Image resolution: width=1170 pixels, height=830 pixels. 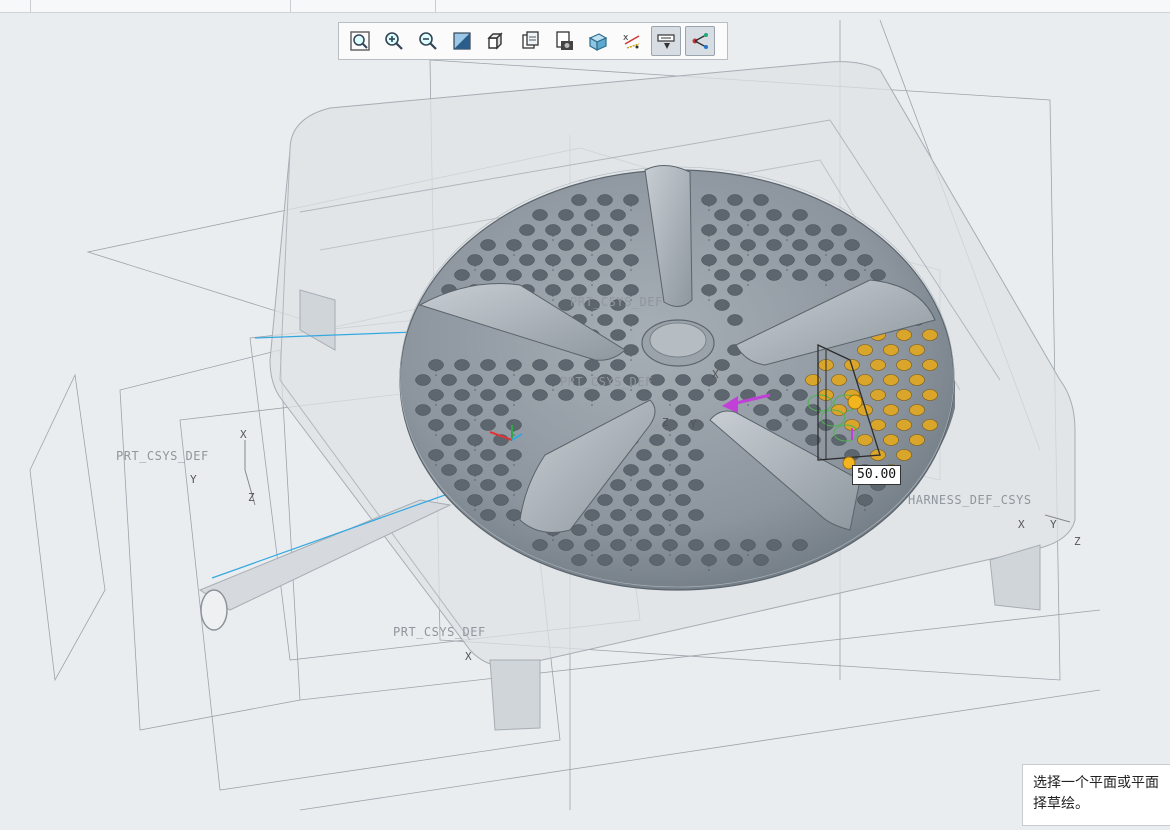 I want to click on spin-center-icon, so click(x=700, y=41).